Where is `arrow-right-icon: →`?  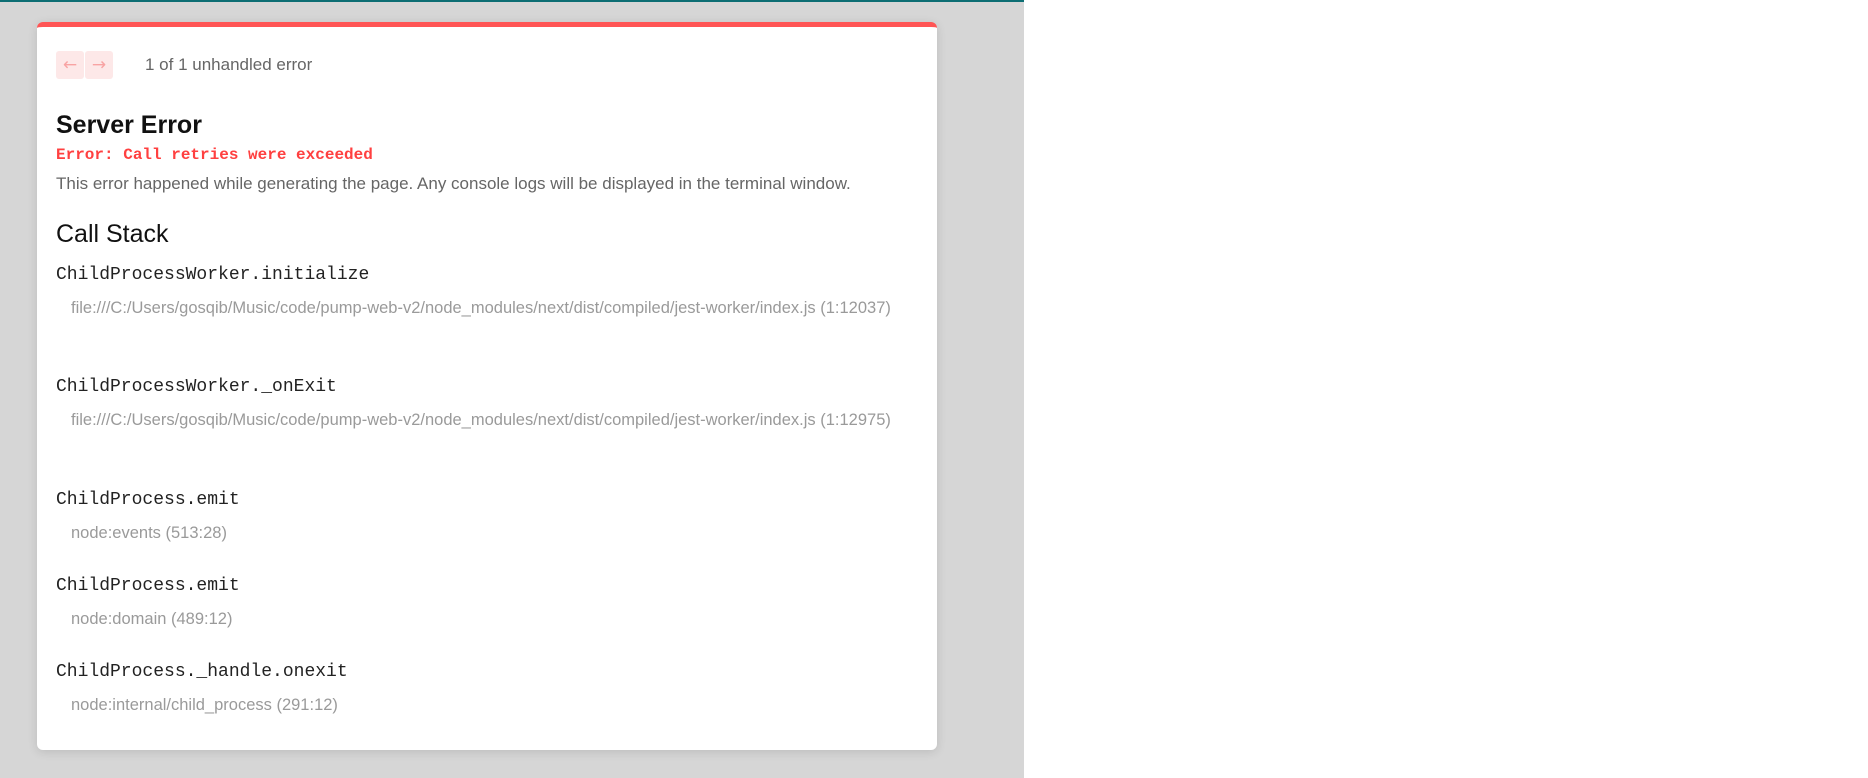
arrow-right-icon: → is located at coordinates (99, 65).